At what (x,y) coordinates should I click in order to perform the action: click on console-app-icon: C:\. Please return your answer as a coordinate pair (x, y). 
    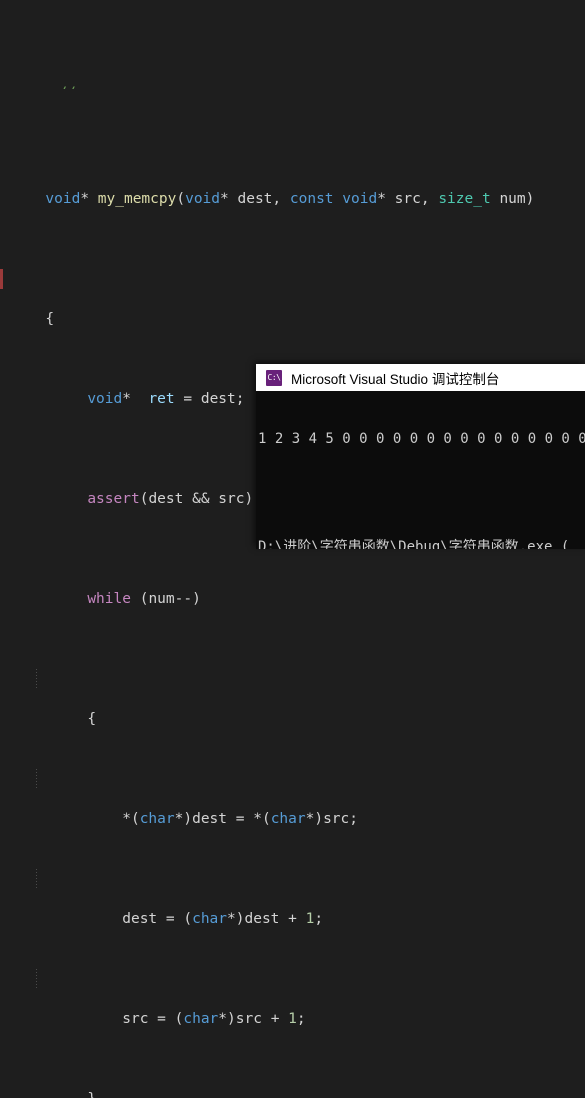
    Looking at the image, I should click on (274, 377).